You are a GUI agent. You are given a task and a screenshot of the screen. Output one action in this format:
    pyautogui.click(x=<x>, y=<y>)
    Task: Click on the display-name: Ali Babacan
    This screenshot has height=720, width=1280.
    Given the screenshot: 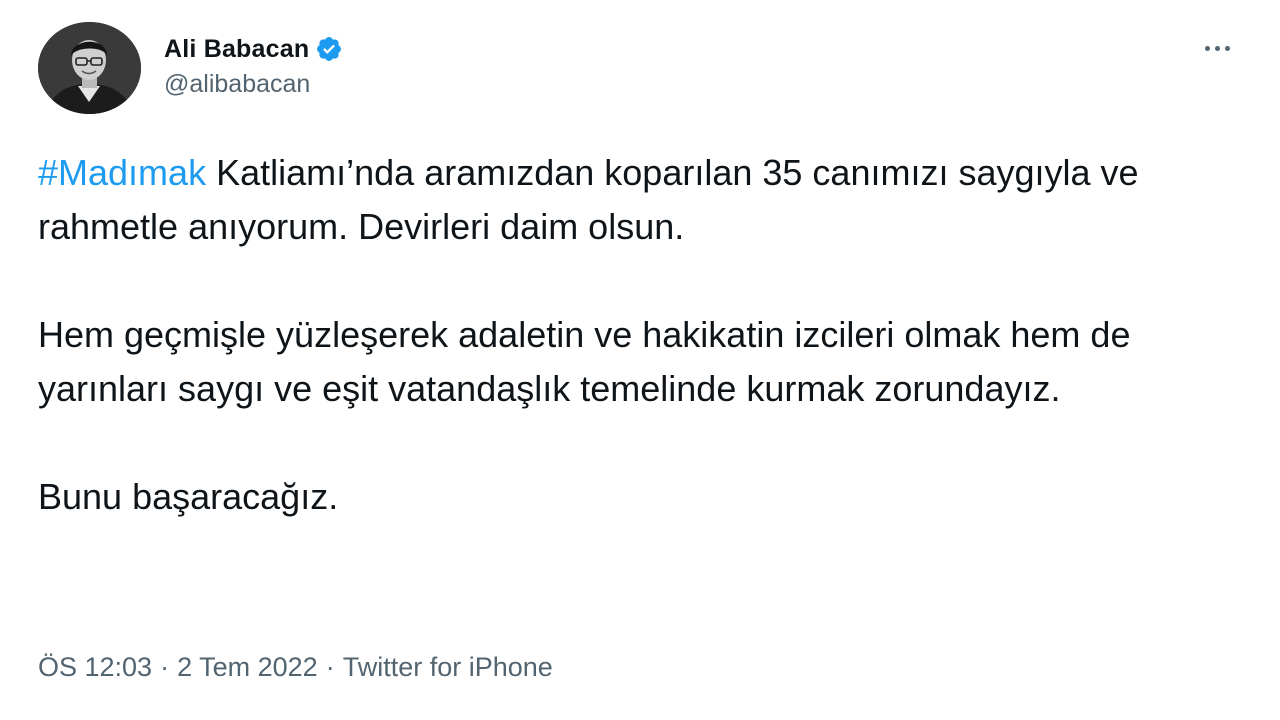 What is the action you would take?
    pyautogui.click(x=236, y=49)
    